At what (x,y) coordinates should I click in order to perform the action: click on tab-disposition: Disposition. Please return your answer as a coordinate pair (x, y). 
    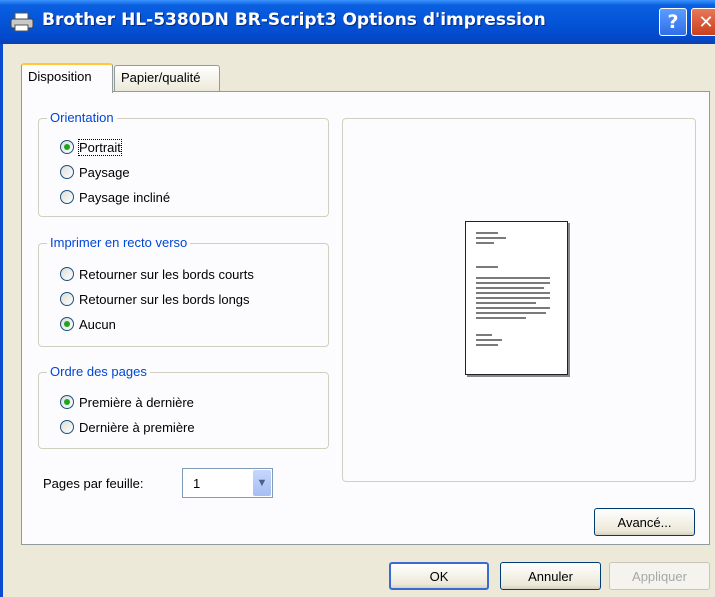
    Looking at the image, I should click on (67, 78).